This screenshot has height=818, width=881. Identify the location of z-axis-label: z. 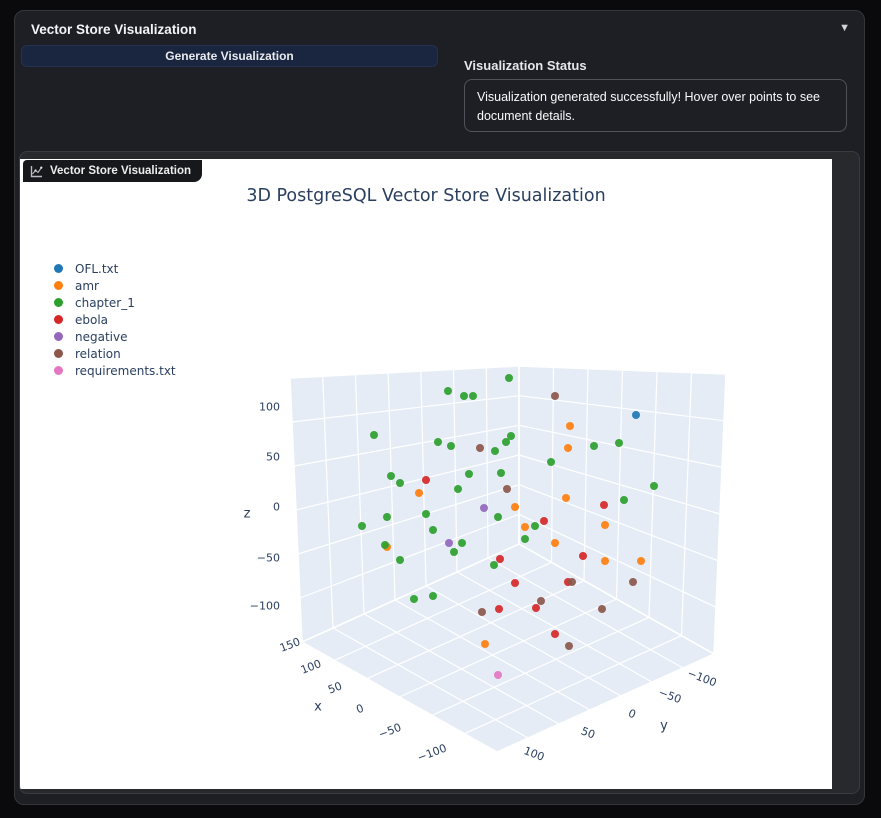
(247, 514).